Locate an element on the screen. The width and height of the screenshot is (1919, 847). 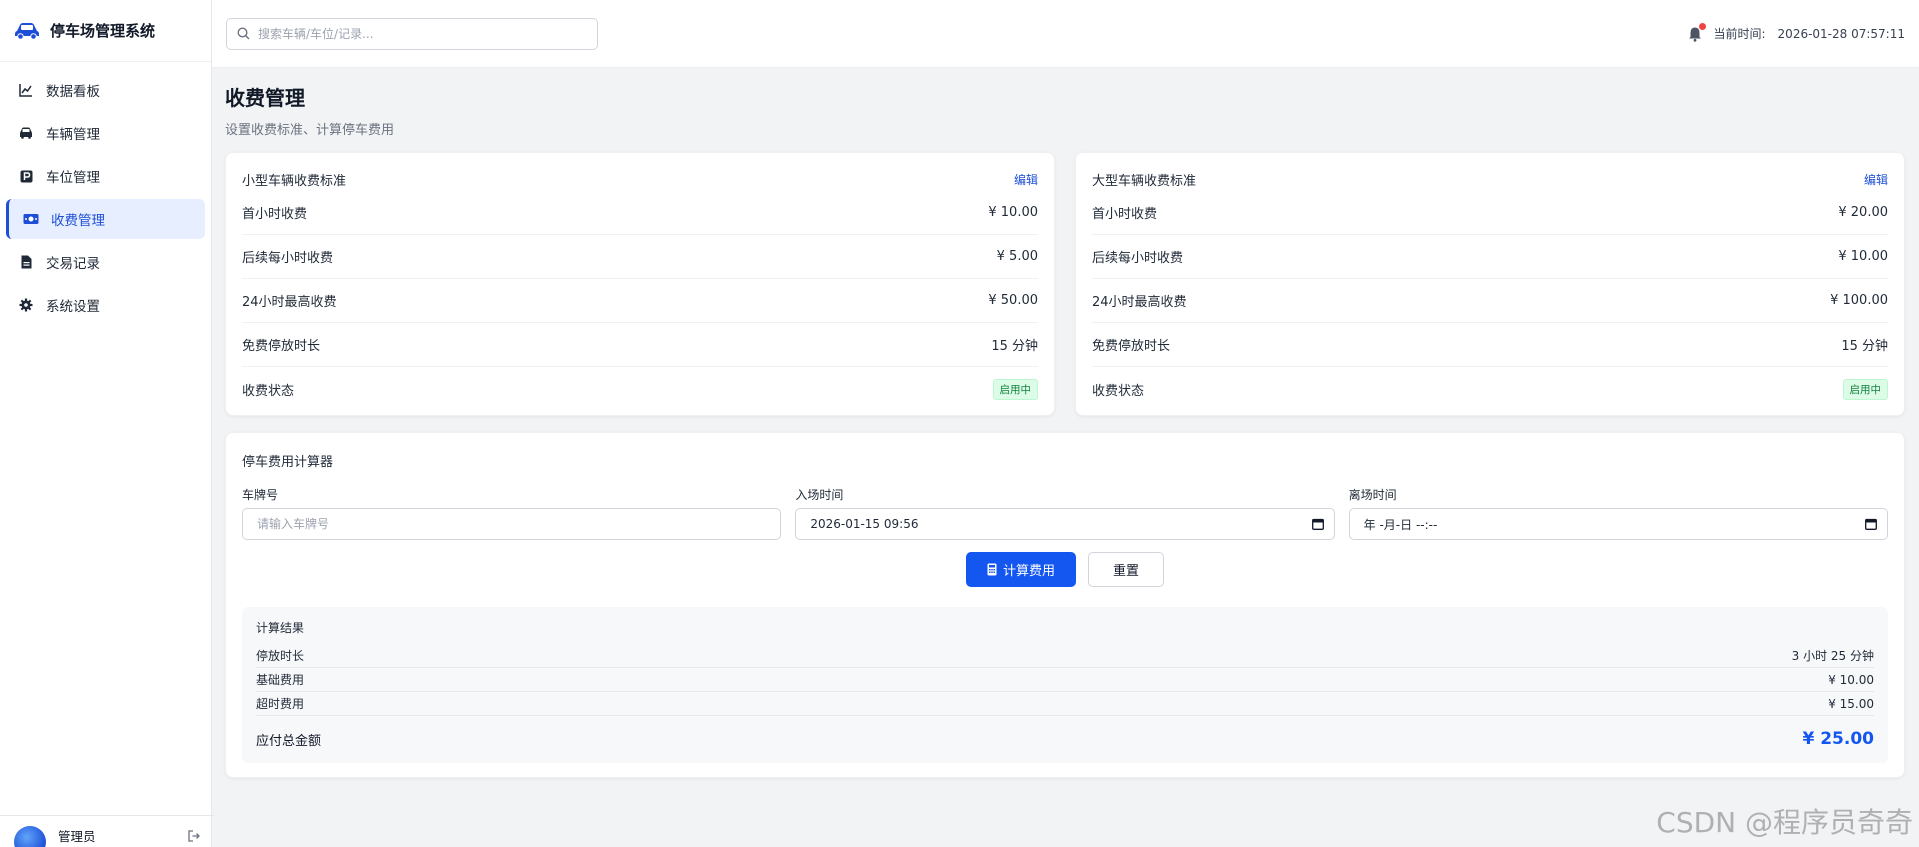
edit-small-rate-link: 编辑 is located at coordinates (1026, 179).